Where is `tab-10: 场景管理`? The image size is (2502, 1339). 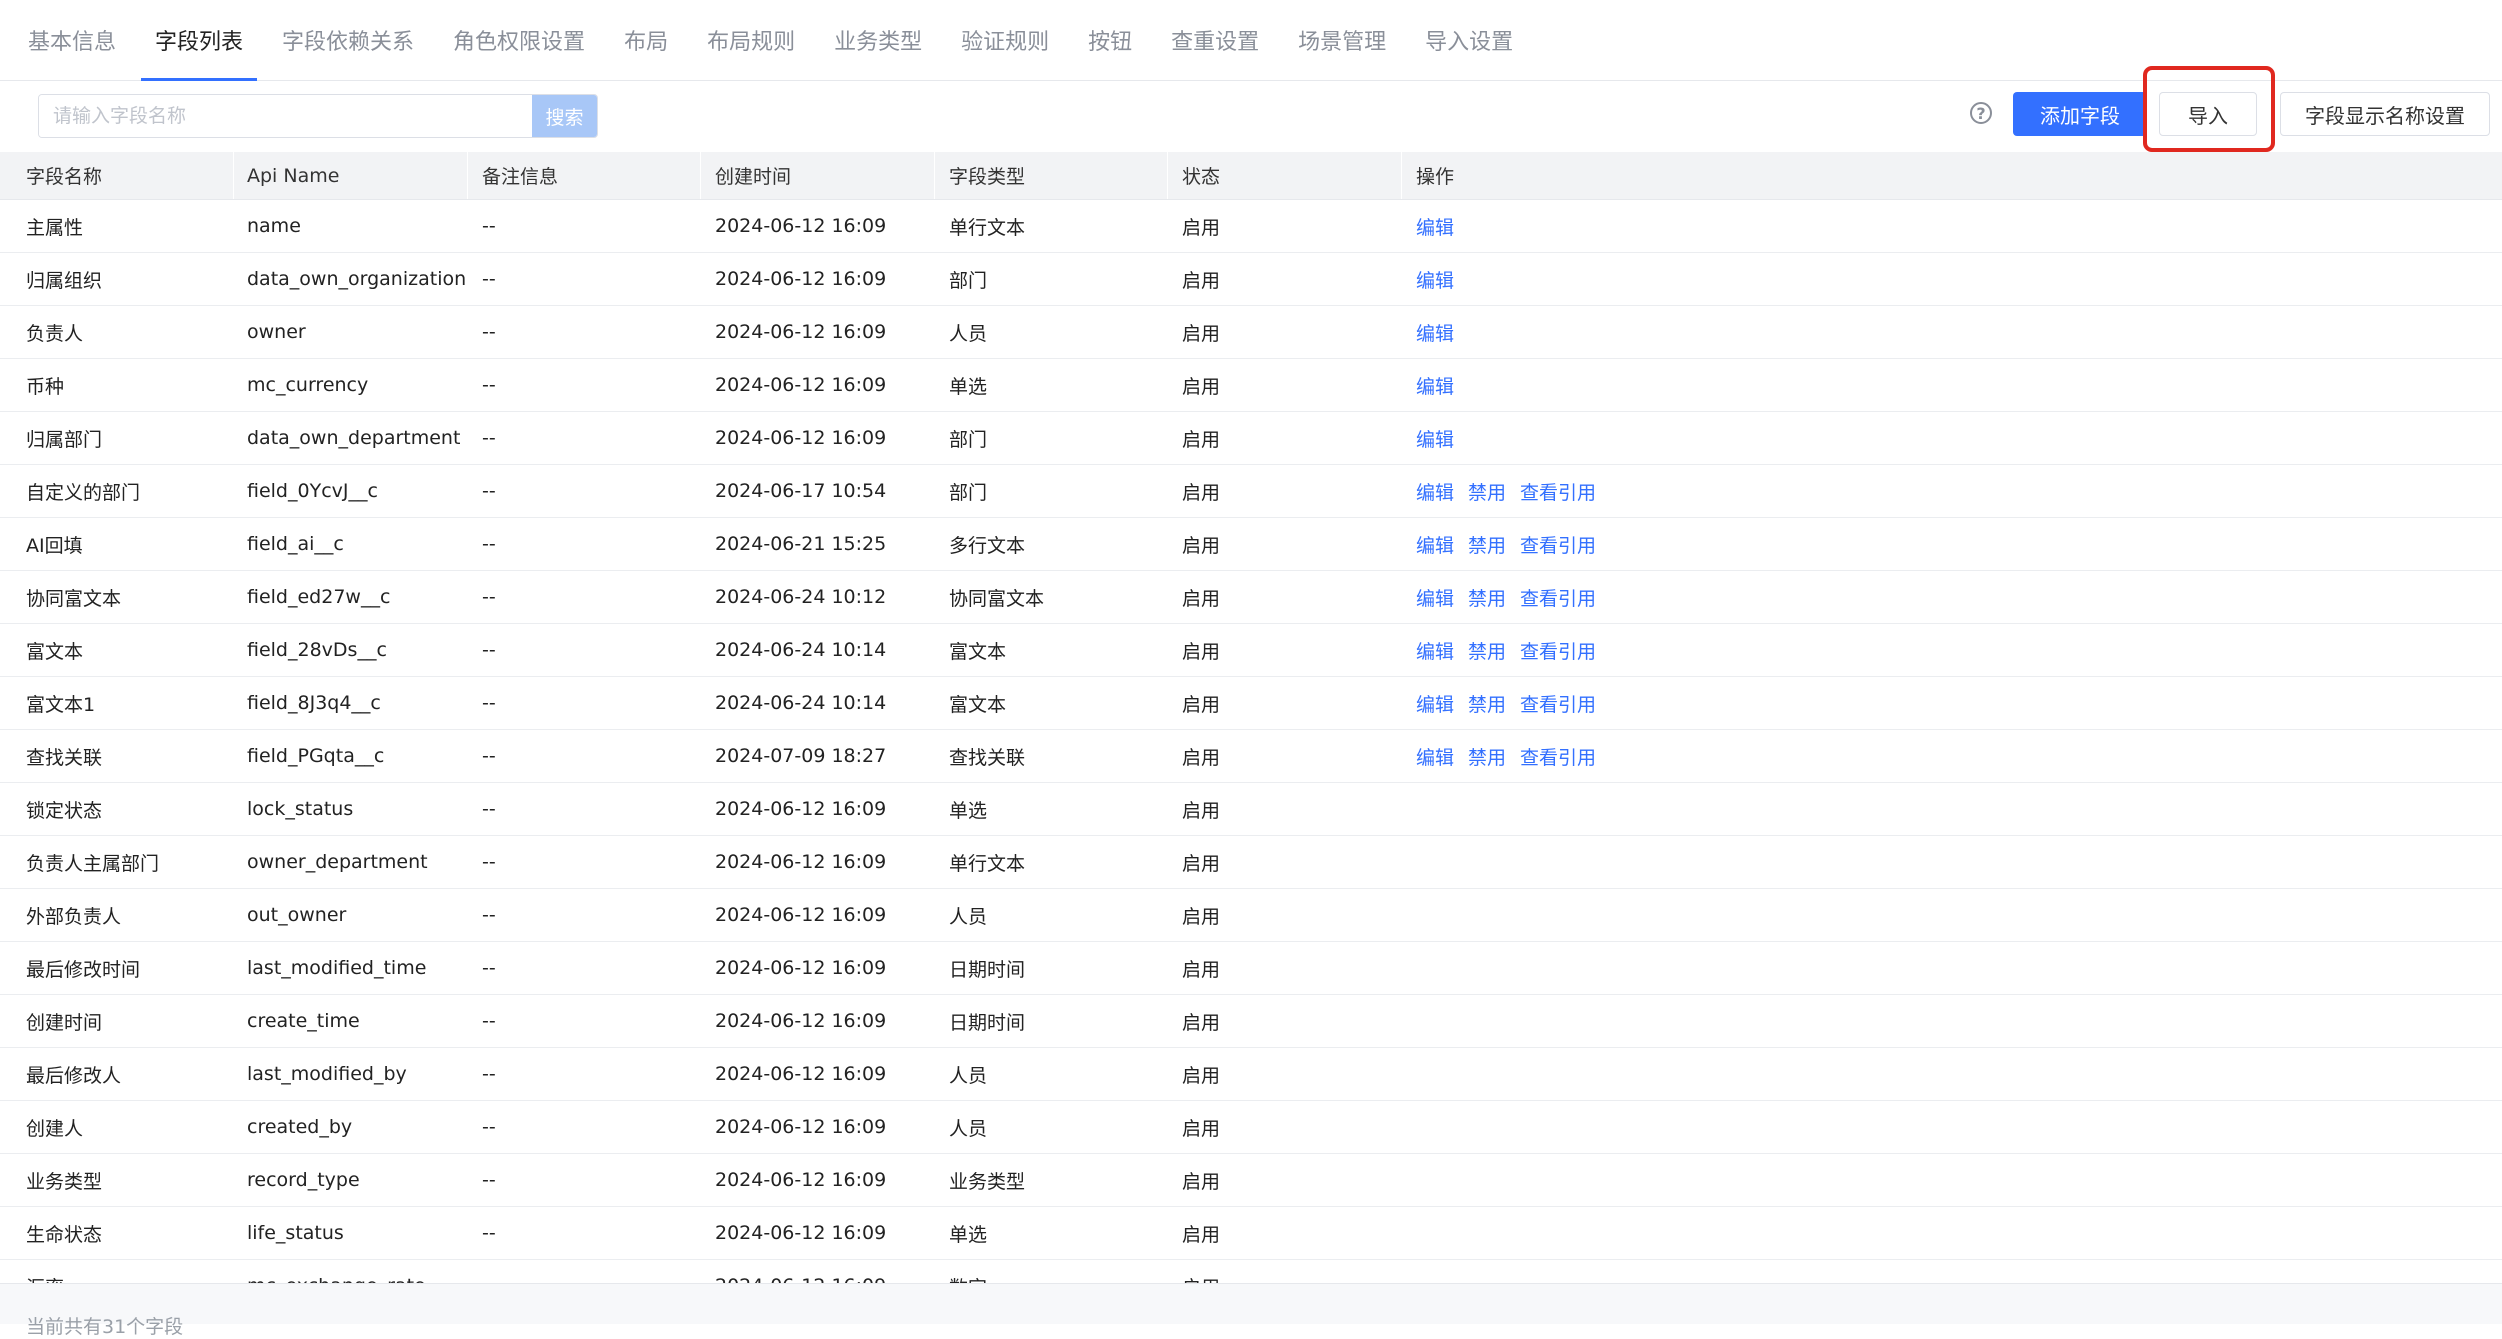 tab-10: 场景管理 is located at coordinates (1342, 40).